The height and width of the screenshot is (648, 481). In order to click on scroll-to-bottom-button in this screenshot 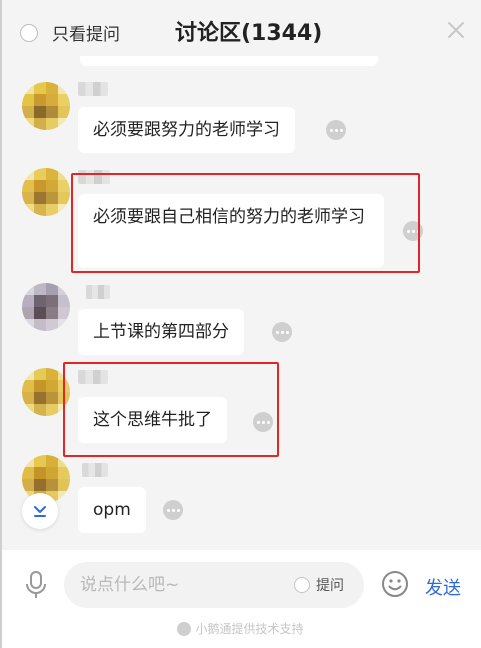, I will do `click(40, 511)`.